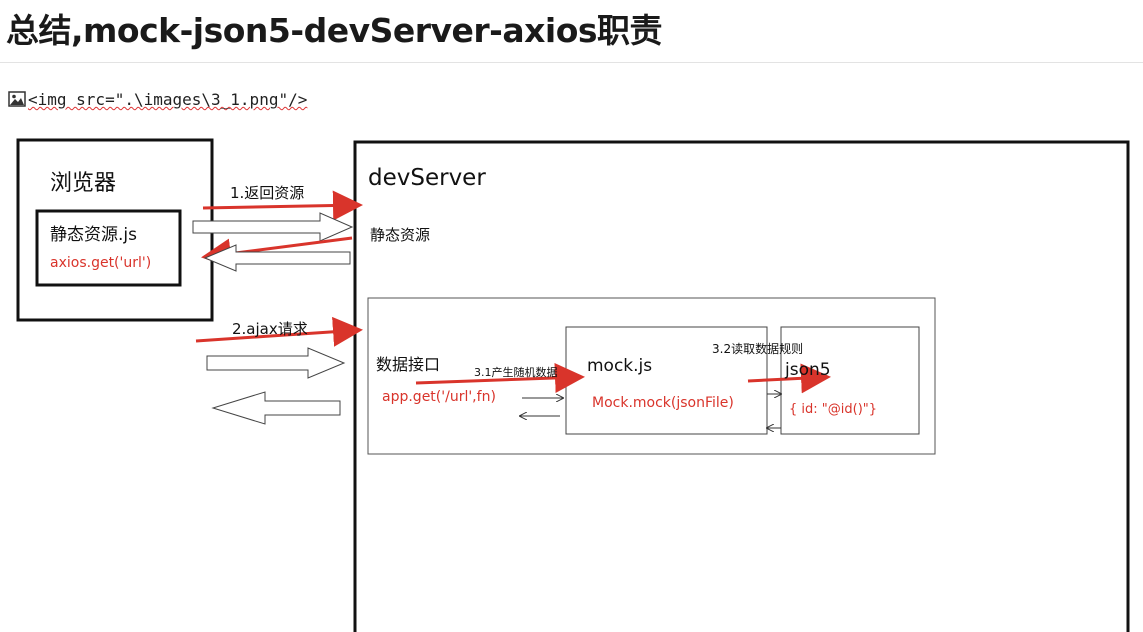 This screenshot has width=1143, height=632. Describe the element at coordinates (758, 349) in the screenshot. I see `step-3-2-label: 3.2读取数据规则` at that location.